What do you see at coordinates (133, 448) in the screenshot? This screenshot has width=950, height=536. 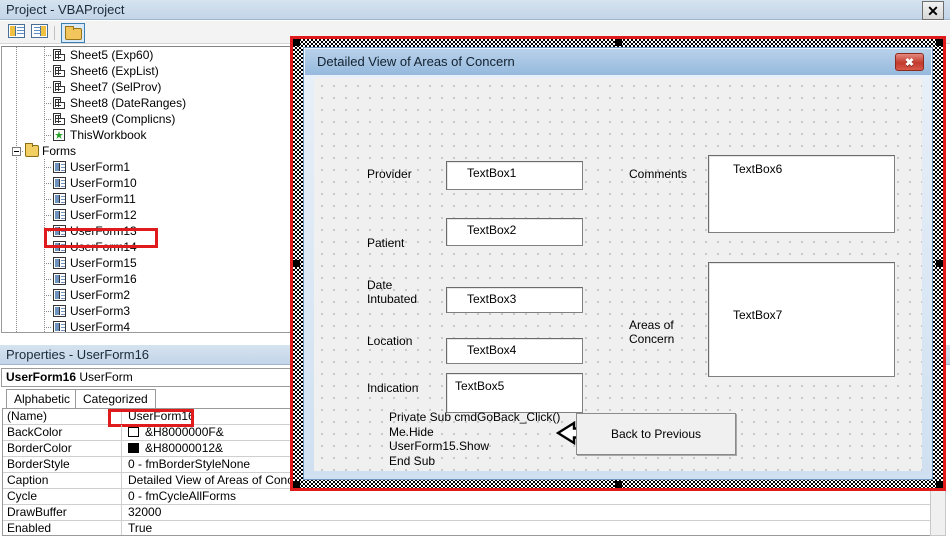 I see `color-swatch-icon` at bounding box center [133, 448].